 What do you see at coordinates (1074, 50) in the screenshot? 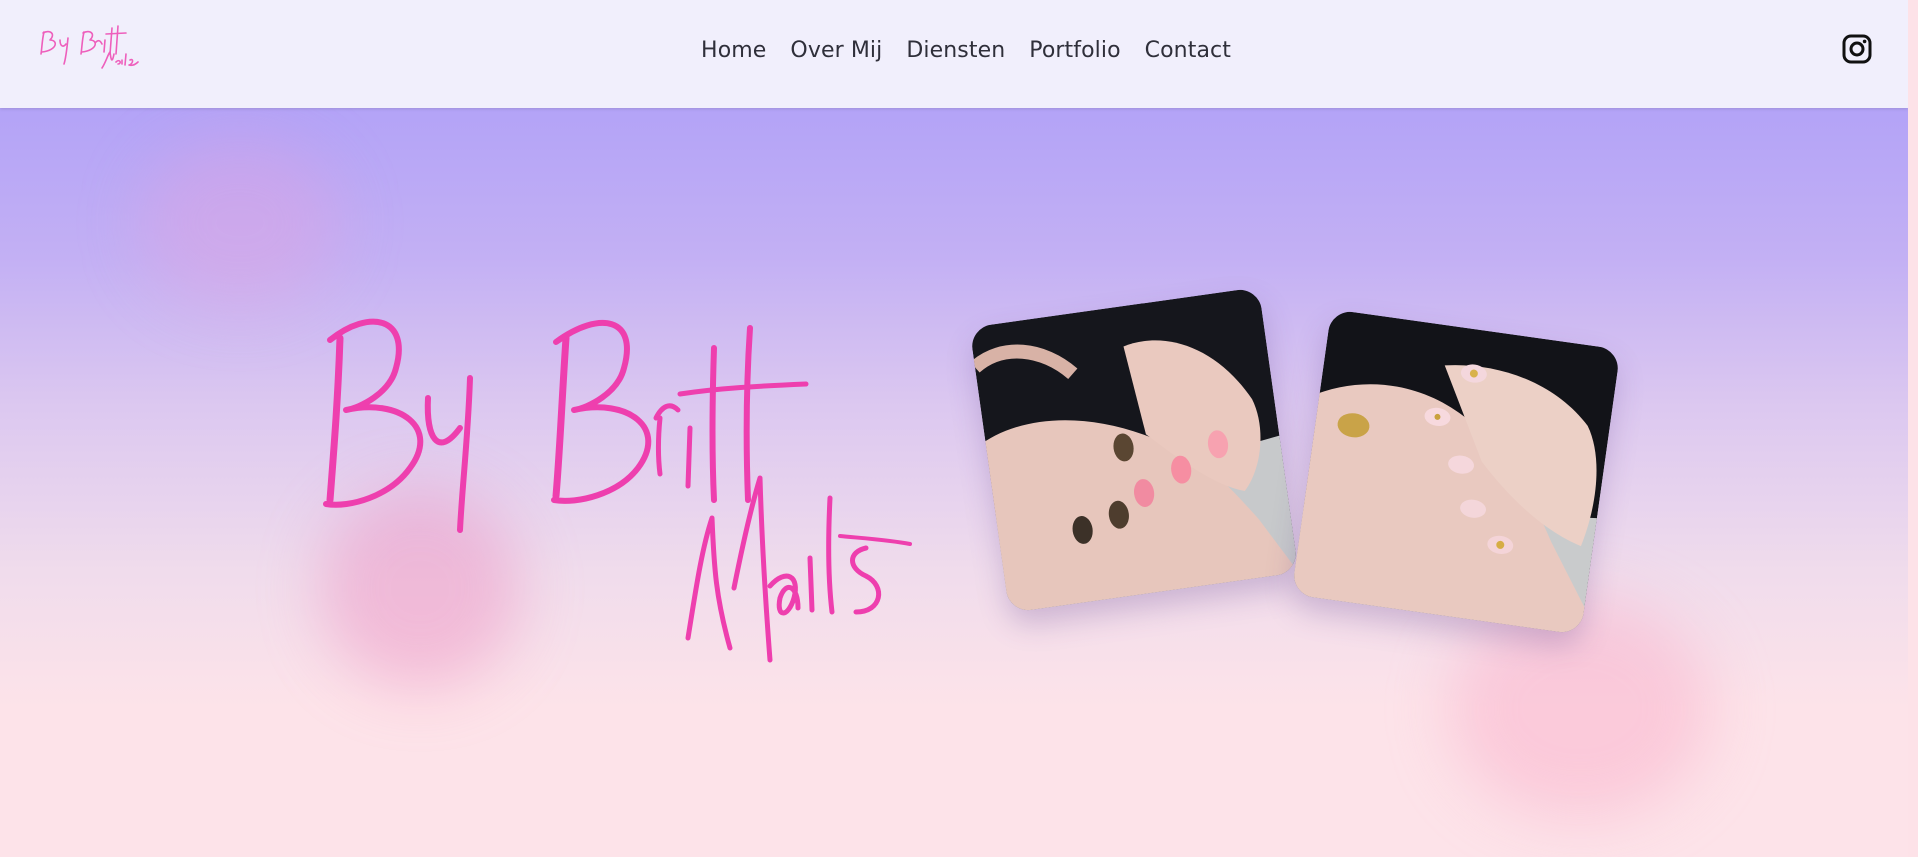
I see `nav-link-portfolio: Portfolio` at bounding box center [1074, 50].